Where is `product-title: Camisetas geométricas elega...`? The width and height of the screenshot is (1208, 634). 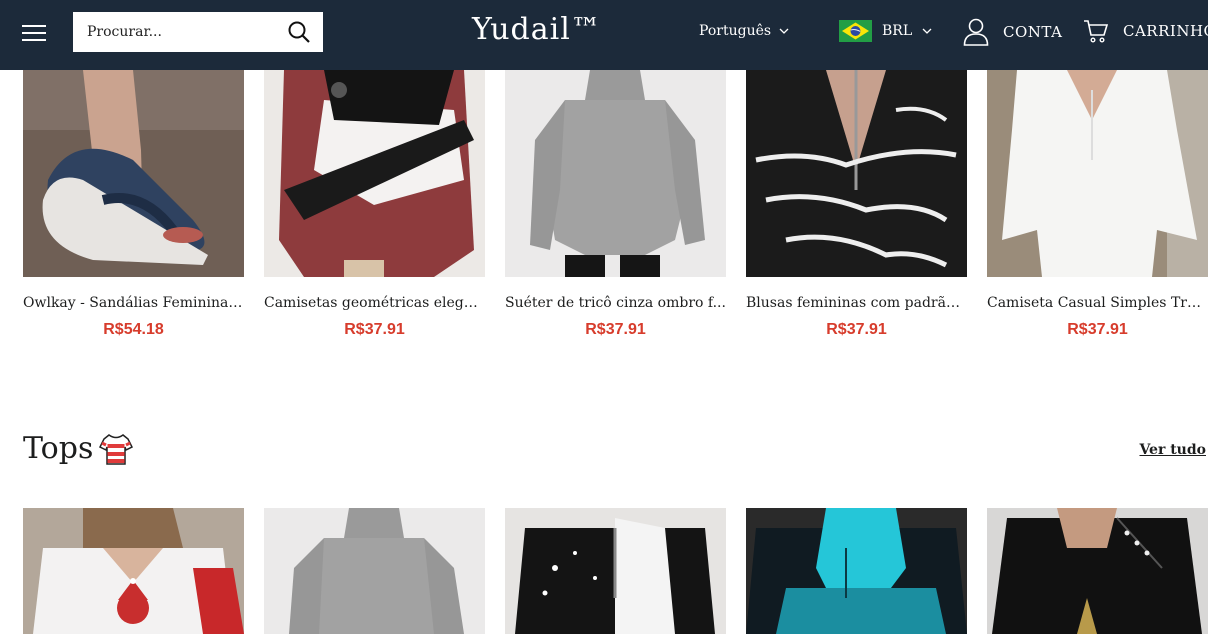
product-title: Camisetas geométricas elega... is located at coordinates (374, 303).